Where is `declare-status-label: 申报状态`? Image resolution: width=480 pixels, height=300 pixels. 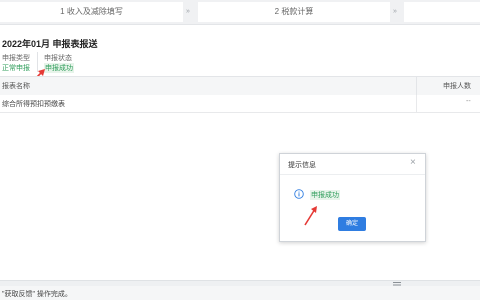 declare-status-label: 申报状态 is located at coordinates (58, 58).